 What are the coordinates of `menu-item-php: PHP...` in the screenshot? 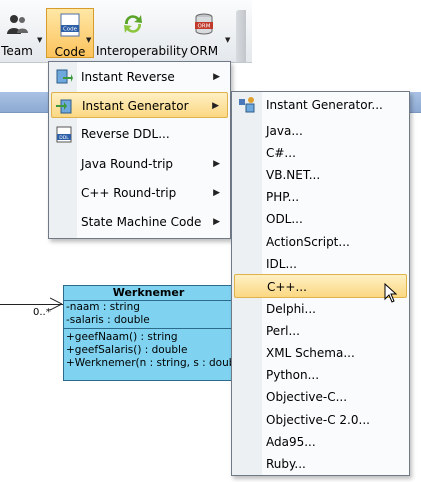 It's located at (320, 197).